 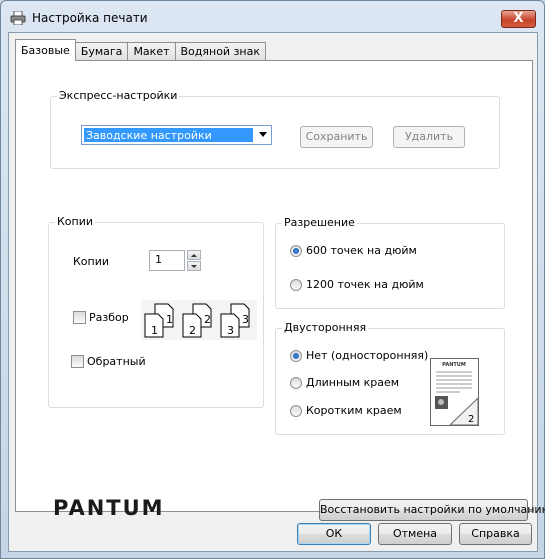 What do you see at coordinates (432, 510) in the screenshot?
I see `restore-defaults-button: Восстановить настройки по умолчанию` at bounding box center [432, 510].